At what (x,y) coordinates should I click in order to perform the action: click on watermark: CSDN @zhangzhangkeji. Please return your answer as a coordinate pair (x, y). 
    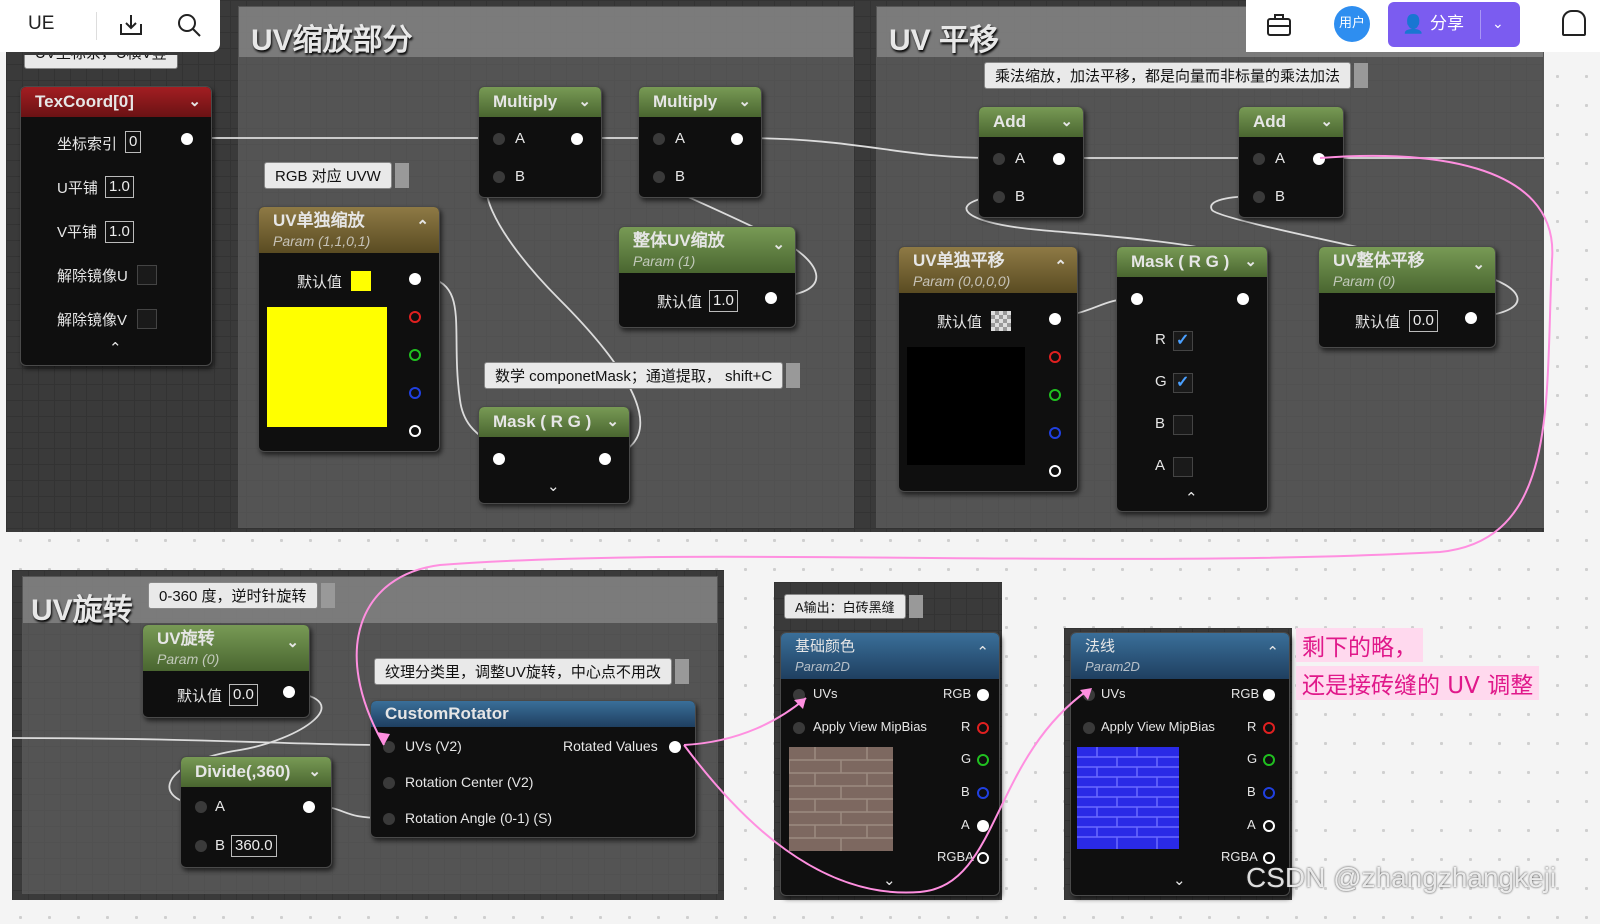
    Looking at the image, I should click on (1401, 877).